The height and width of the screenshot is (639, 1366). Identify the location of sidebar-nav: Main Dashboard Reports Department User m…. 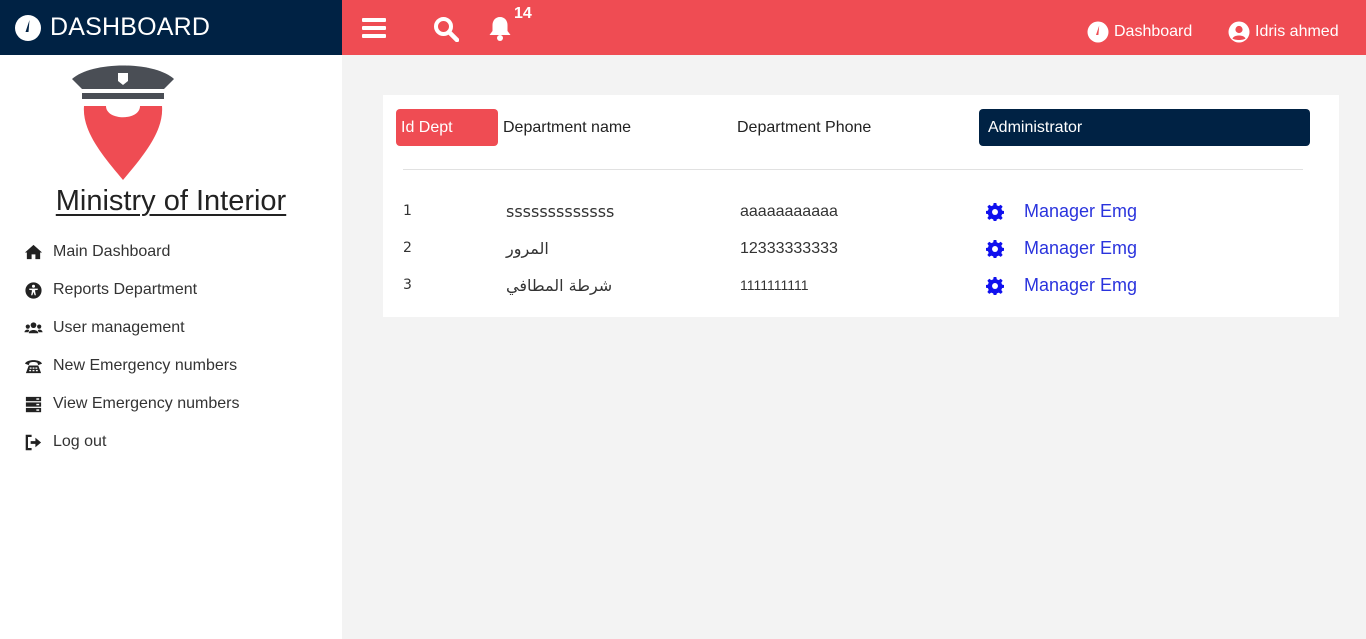
(131, 347).